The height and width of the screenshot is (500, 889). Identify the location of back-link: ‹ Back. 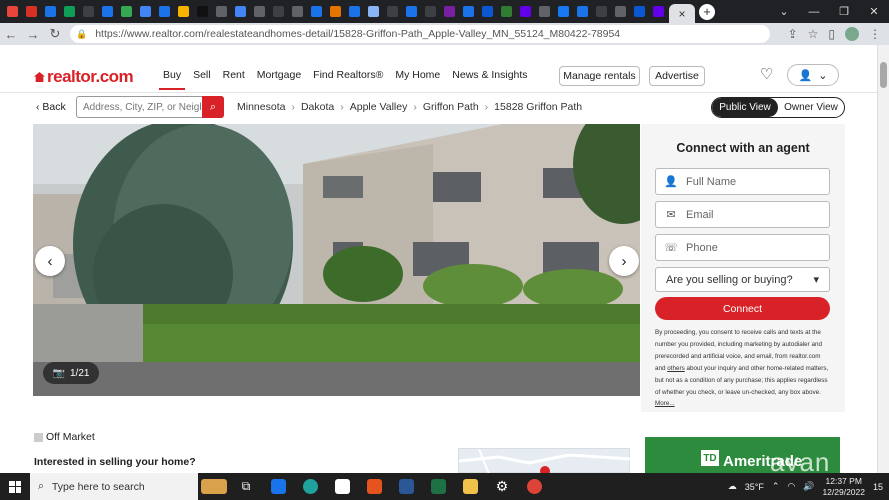
(51, 107).